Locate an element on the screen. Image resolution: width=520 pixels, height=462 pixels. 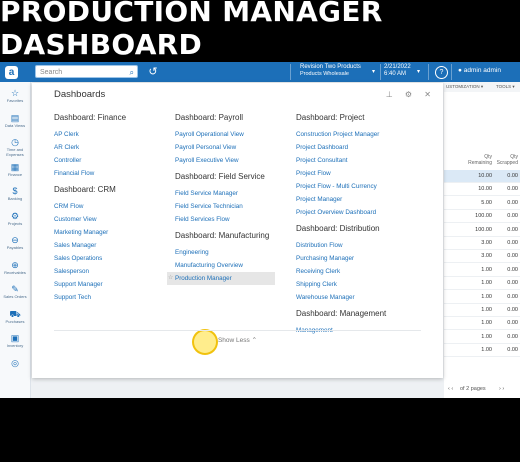
sidebar-item-label: Data Views is located at coordinates (15, 125).